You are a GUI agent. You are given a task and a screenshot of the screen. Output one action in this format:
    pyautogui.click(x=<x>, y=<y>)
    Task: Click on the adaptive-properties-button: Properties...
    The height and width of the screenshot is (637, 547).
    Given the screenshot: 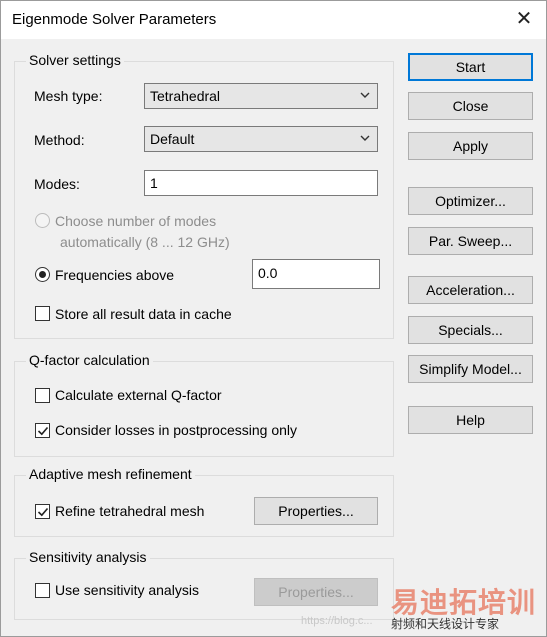 What is the action you would take?
    pyautogui.click(x=316, y=511)
    